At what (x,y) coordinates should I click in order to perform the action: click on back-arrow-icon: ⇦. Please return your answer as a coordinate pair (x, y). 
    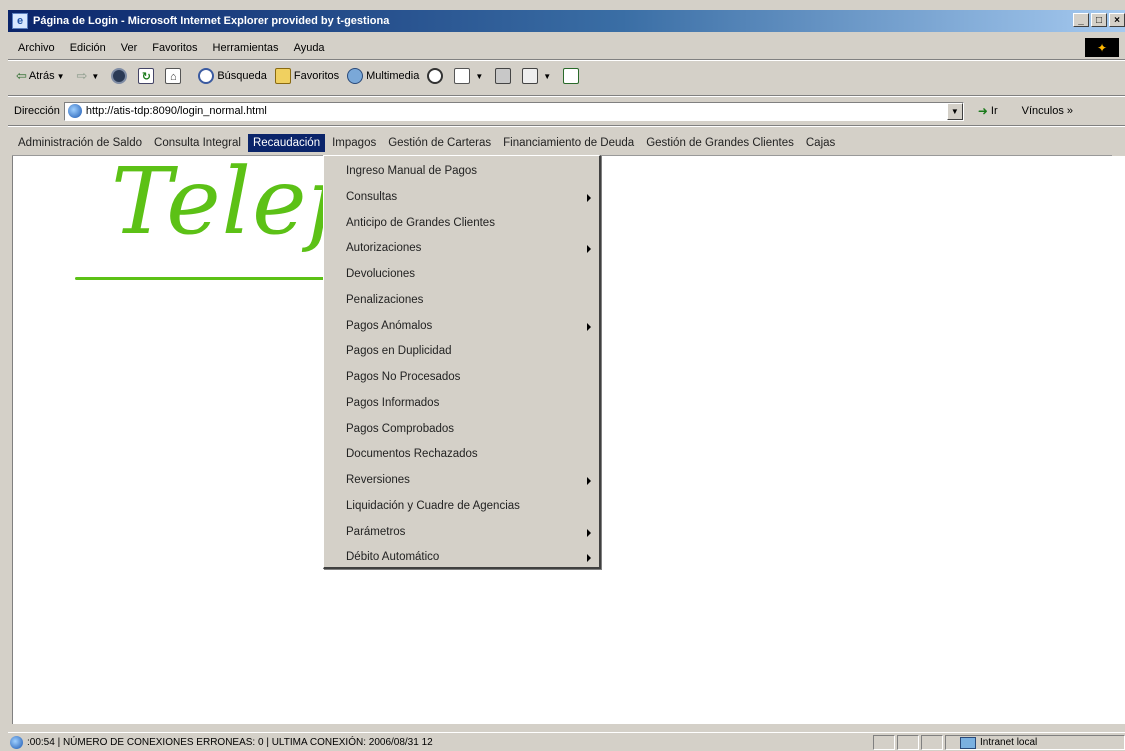
    Looking at the image, I should click on (21, 75).